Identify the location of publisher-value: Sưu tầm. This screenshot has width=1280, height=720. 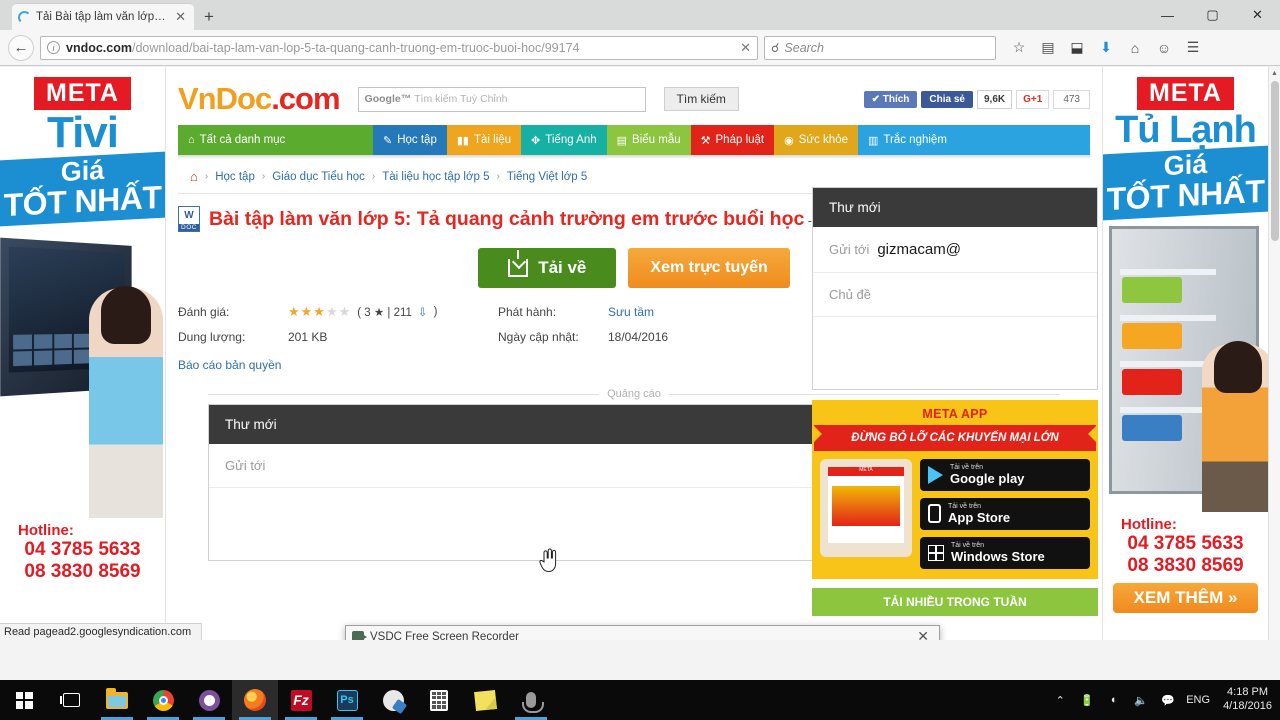
(631, 312).